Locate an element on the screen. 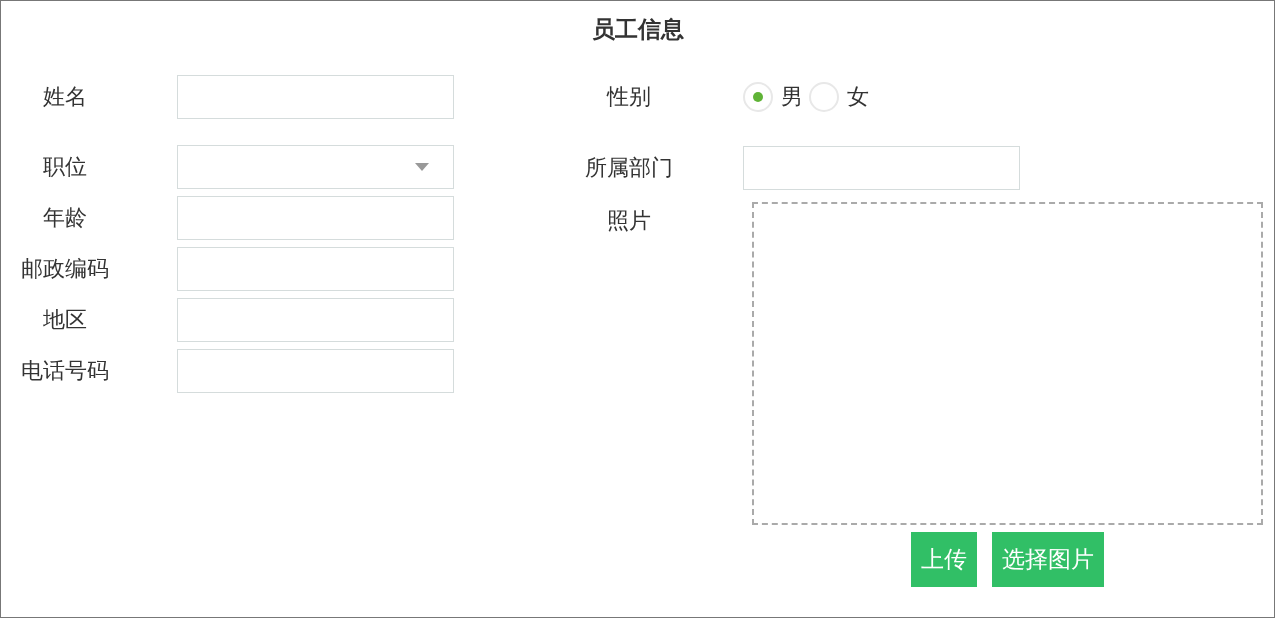 This screenshot has height=618, width=1275. radio-label: 男 is located at coordinates (792, 97).